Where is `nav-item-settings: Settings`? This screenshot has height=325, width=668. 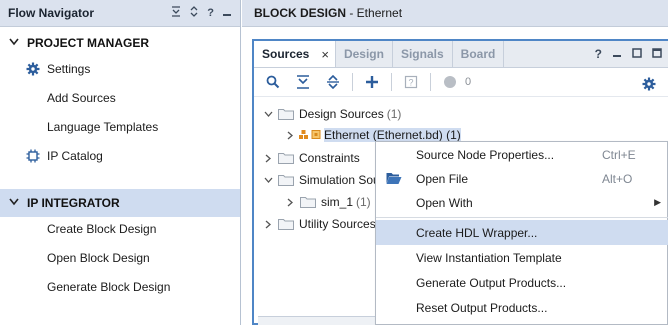 nav-item-settings: Settings is located at coordinates (120, 69).